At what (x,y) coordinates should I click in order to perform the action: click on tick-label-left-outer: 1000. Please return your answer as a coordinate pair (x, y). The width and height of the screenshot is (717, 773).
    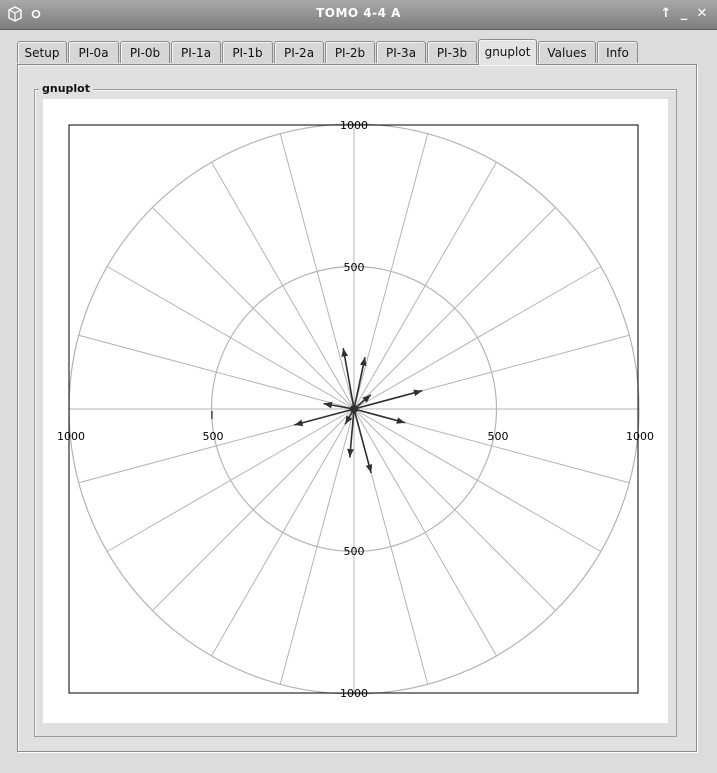
    Looking at the image, I should click on (71, 436).